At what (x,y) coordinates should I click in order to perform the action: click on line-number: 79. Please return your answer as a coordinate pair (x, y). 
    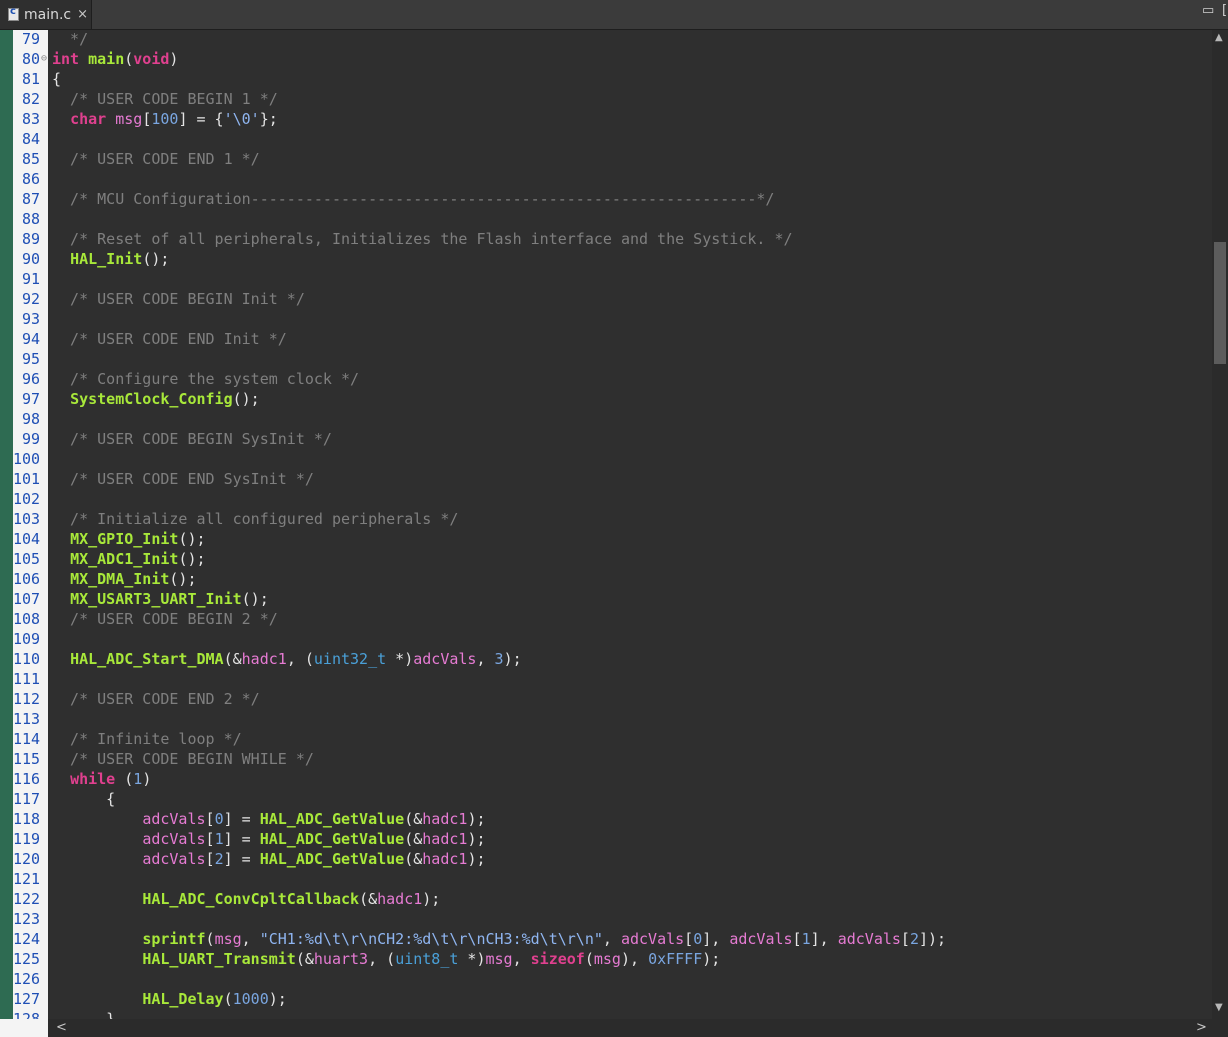
    Looking at the image, I should click on (30, 39).